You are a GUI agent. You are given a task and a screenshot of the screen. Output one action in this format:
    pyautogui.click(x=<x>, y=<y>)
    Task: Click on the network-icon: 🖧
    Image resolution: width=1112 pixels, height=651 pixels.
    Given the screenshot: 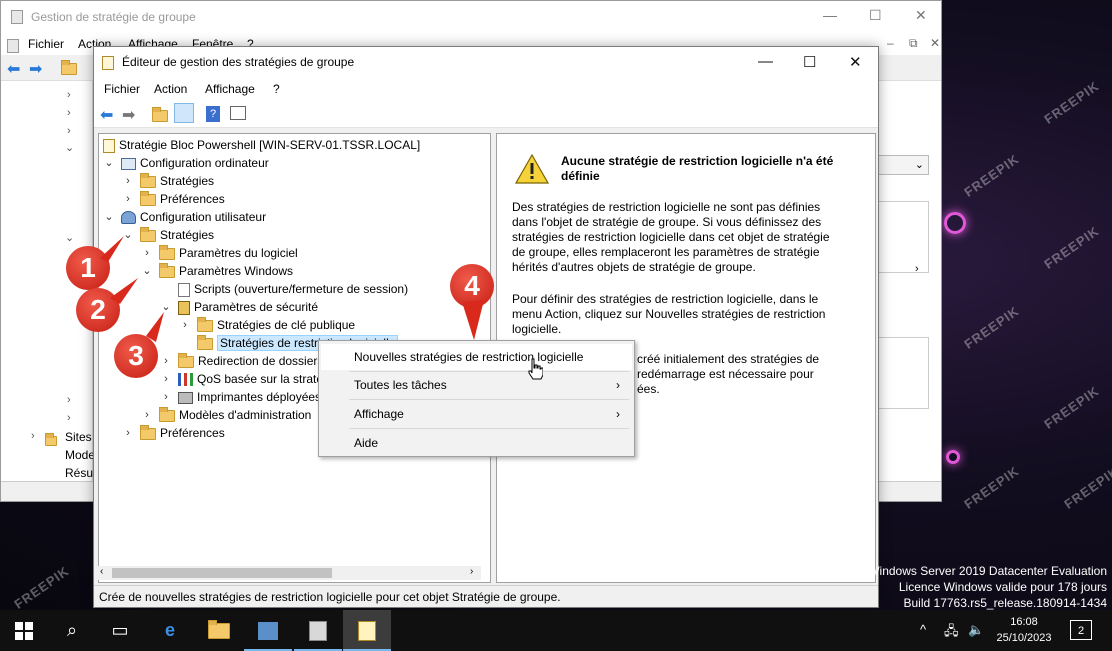 What is the action you would take?
    pyautogui.click(x=951, y=633)
    